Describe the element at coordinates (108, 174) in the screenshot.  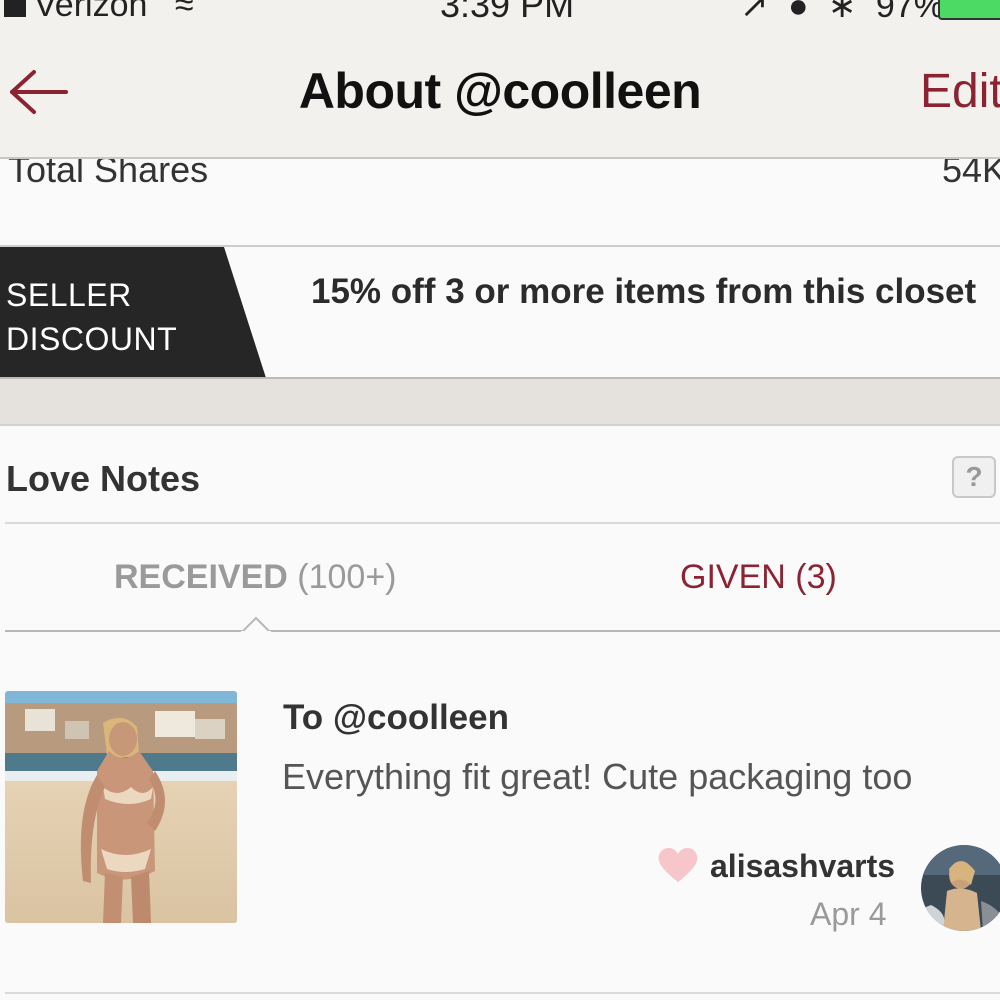
I see `total-shares-label: Total Shares` at that location.